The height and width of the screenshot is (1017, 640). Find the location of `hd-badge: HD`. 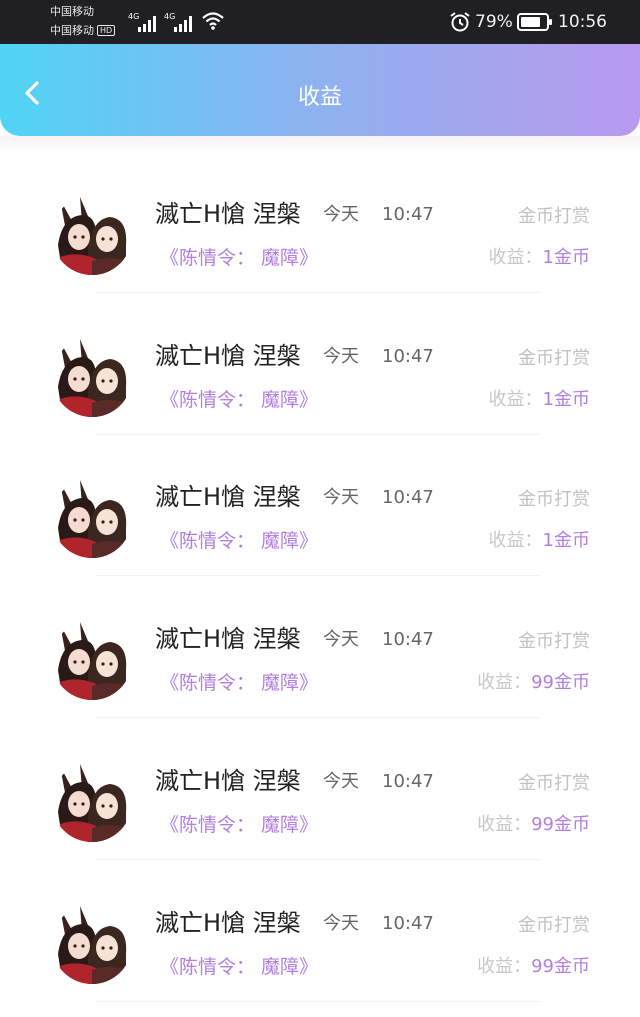

hd-badge: HD is located at coordinates (106, 30).